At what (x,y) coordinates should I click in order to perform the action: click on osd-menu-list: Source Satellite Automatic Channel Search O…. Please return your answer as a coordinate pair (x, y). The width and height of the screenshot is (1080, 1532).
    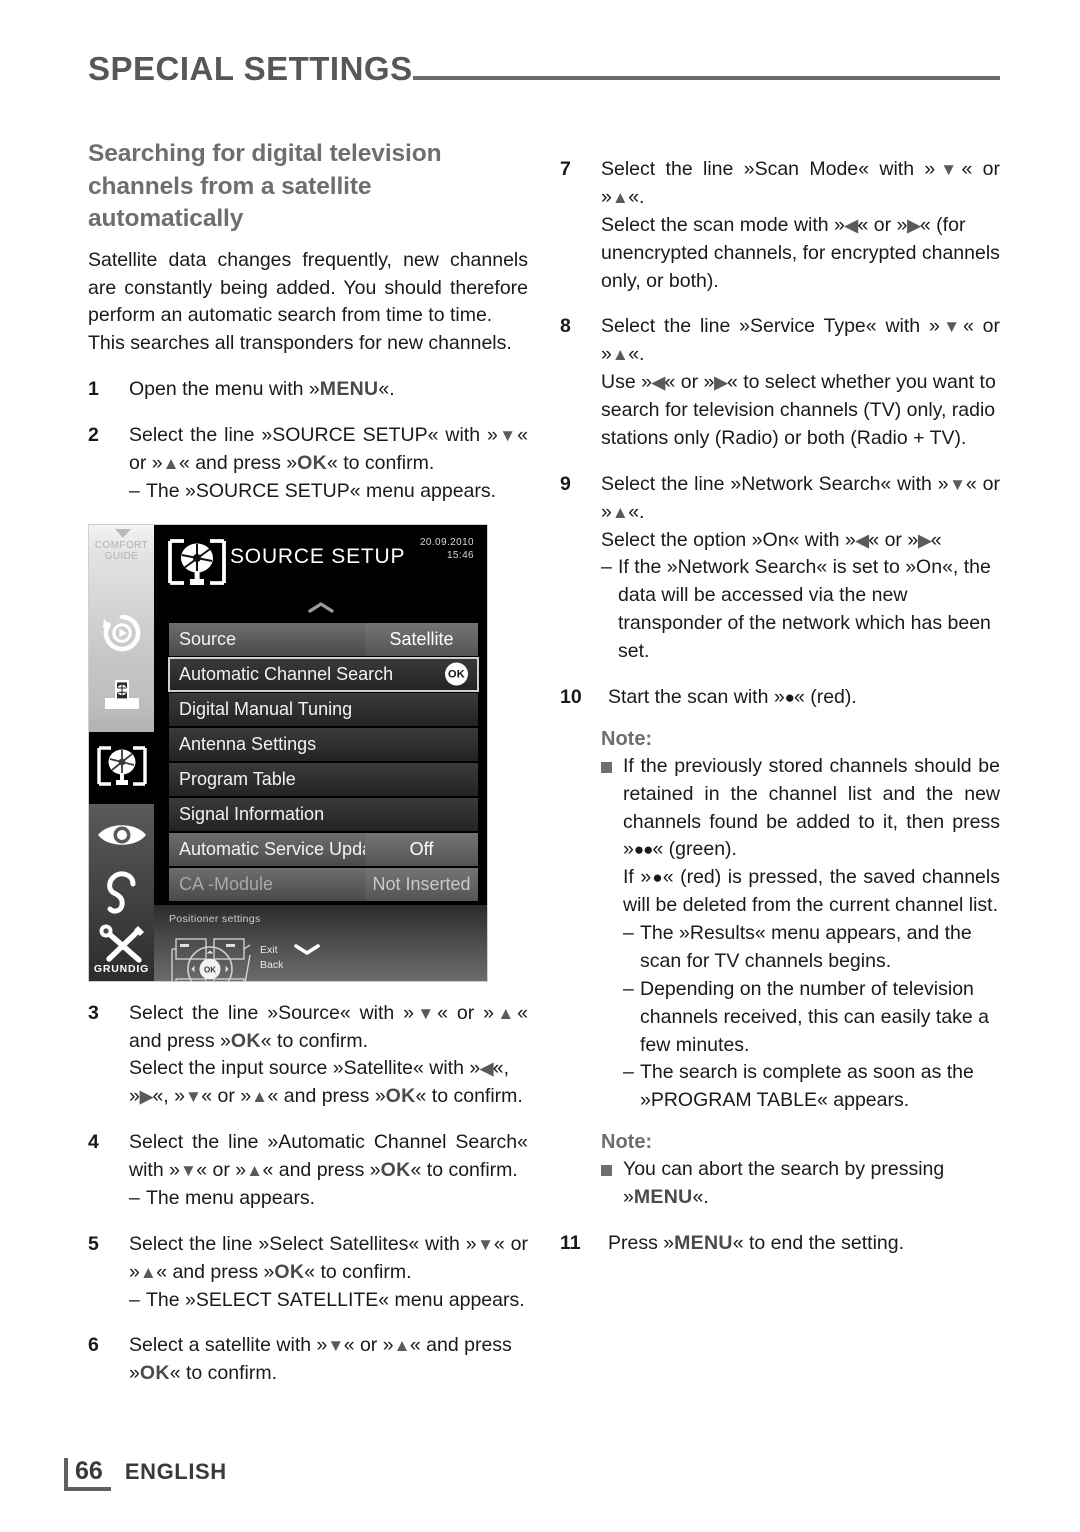
    Looking at the image, I should click on (323, 762).